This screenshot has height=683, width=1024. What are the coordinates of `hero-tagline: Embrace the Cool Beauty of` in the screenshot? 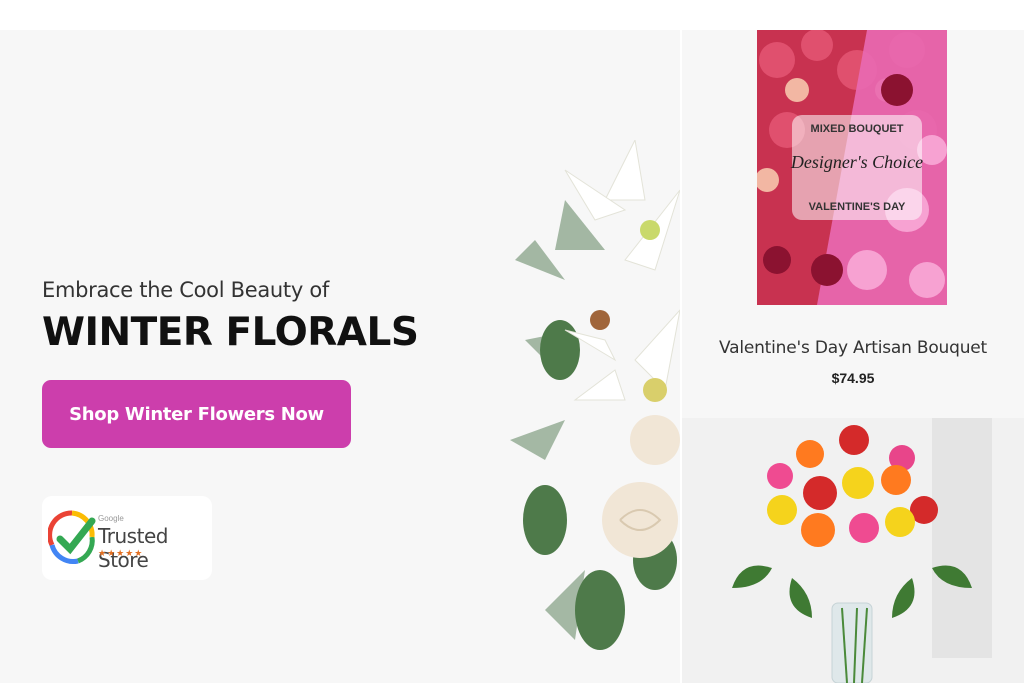 It's located at (185, 290).